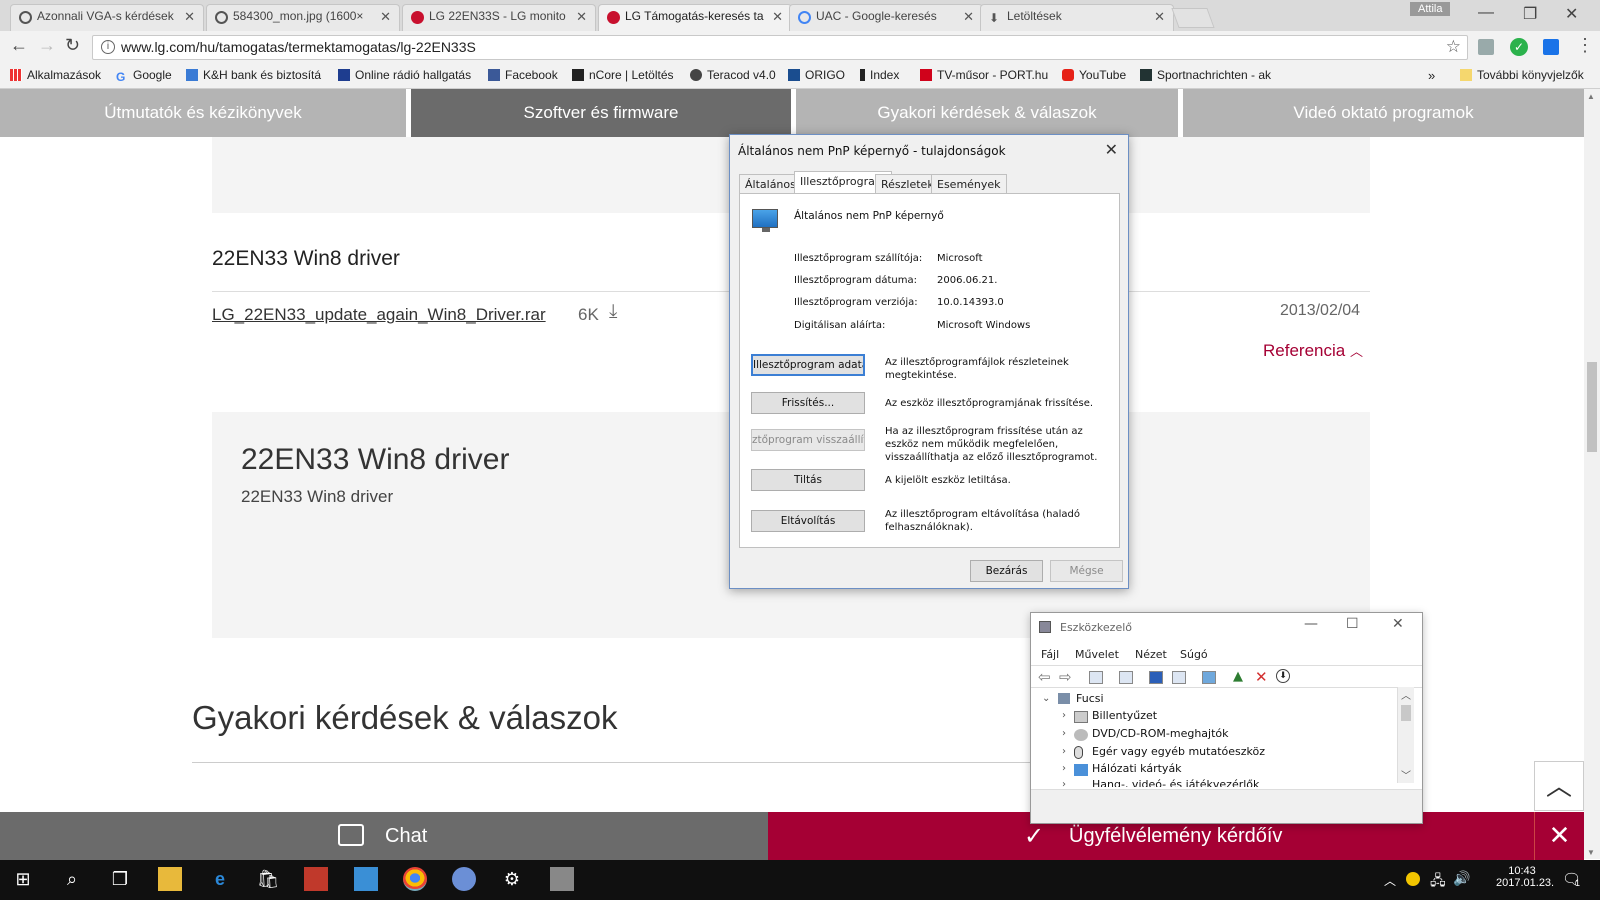 The height and width of the screenshot is (900, 1600). What do you see at coordinates (1461, 878) in the screenshot?
I see `volume-icon: 🔊` at bounding box center [1461, 878].